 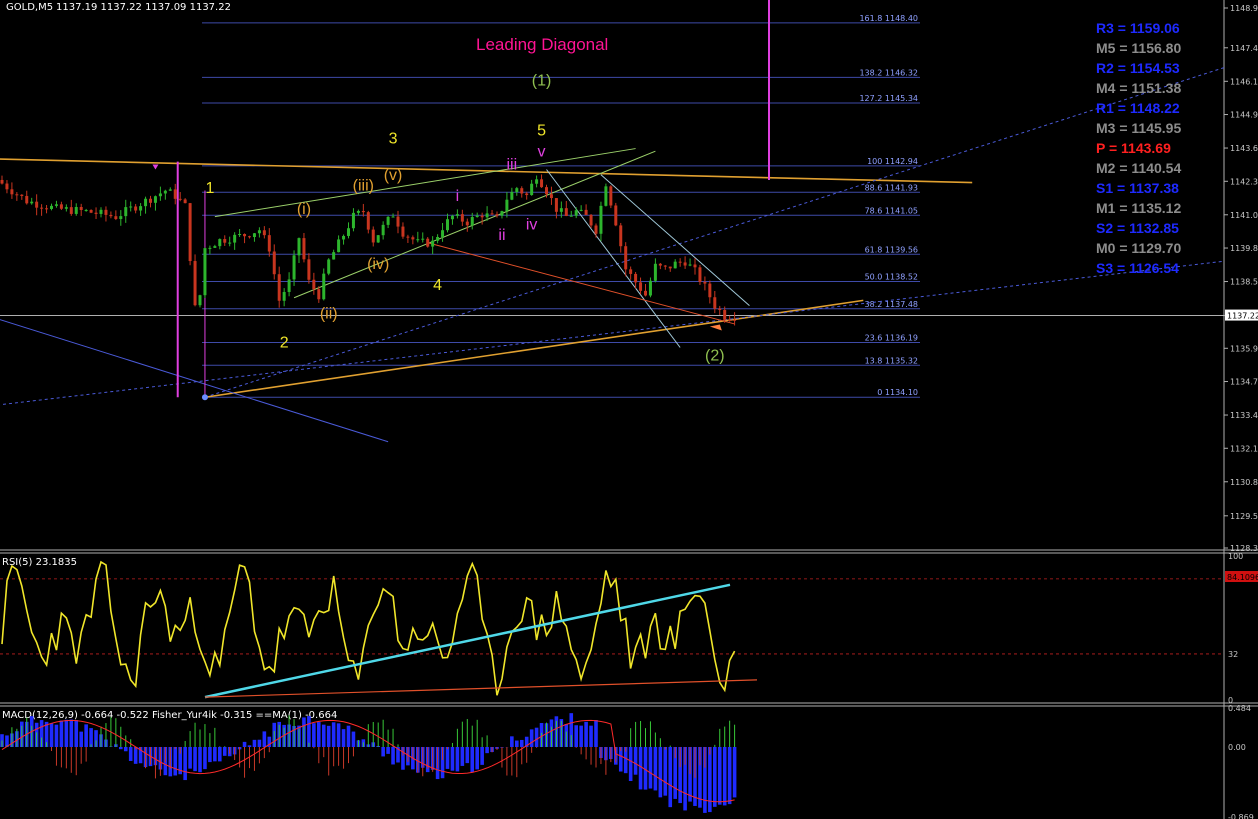 What do you see at coordinates (891, 338) in the screenshot?
I see `fib-level-label: 23.6 1136.19` at bounding box center [891, 338].